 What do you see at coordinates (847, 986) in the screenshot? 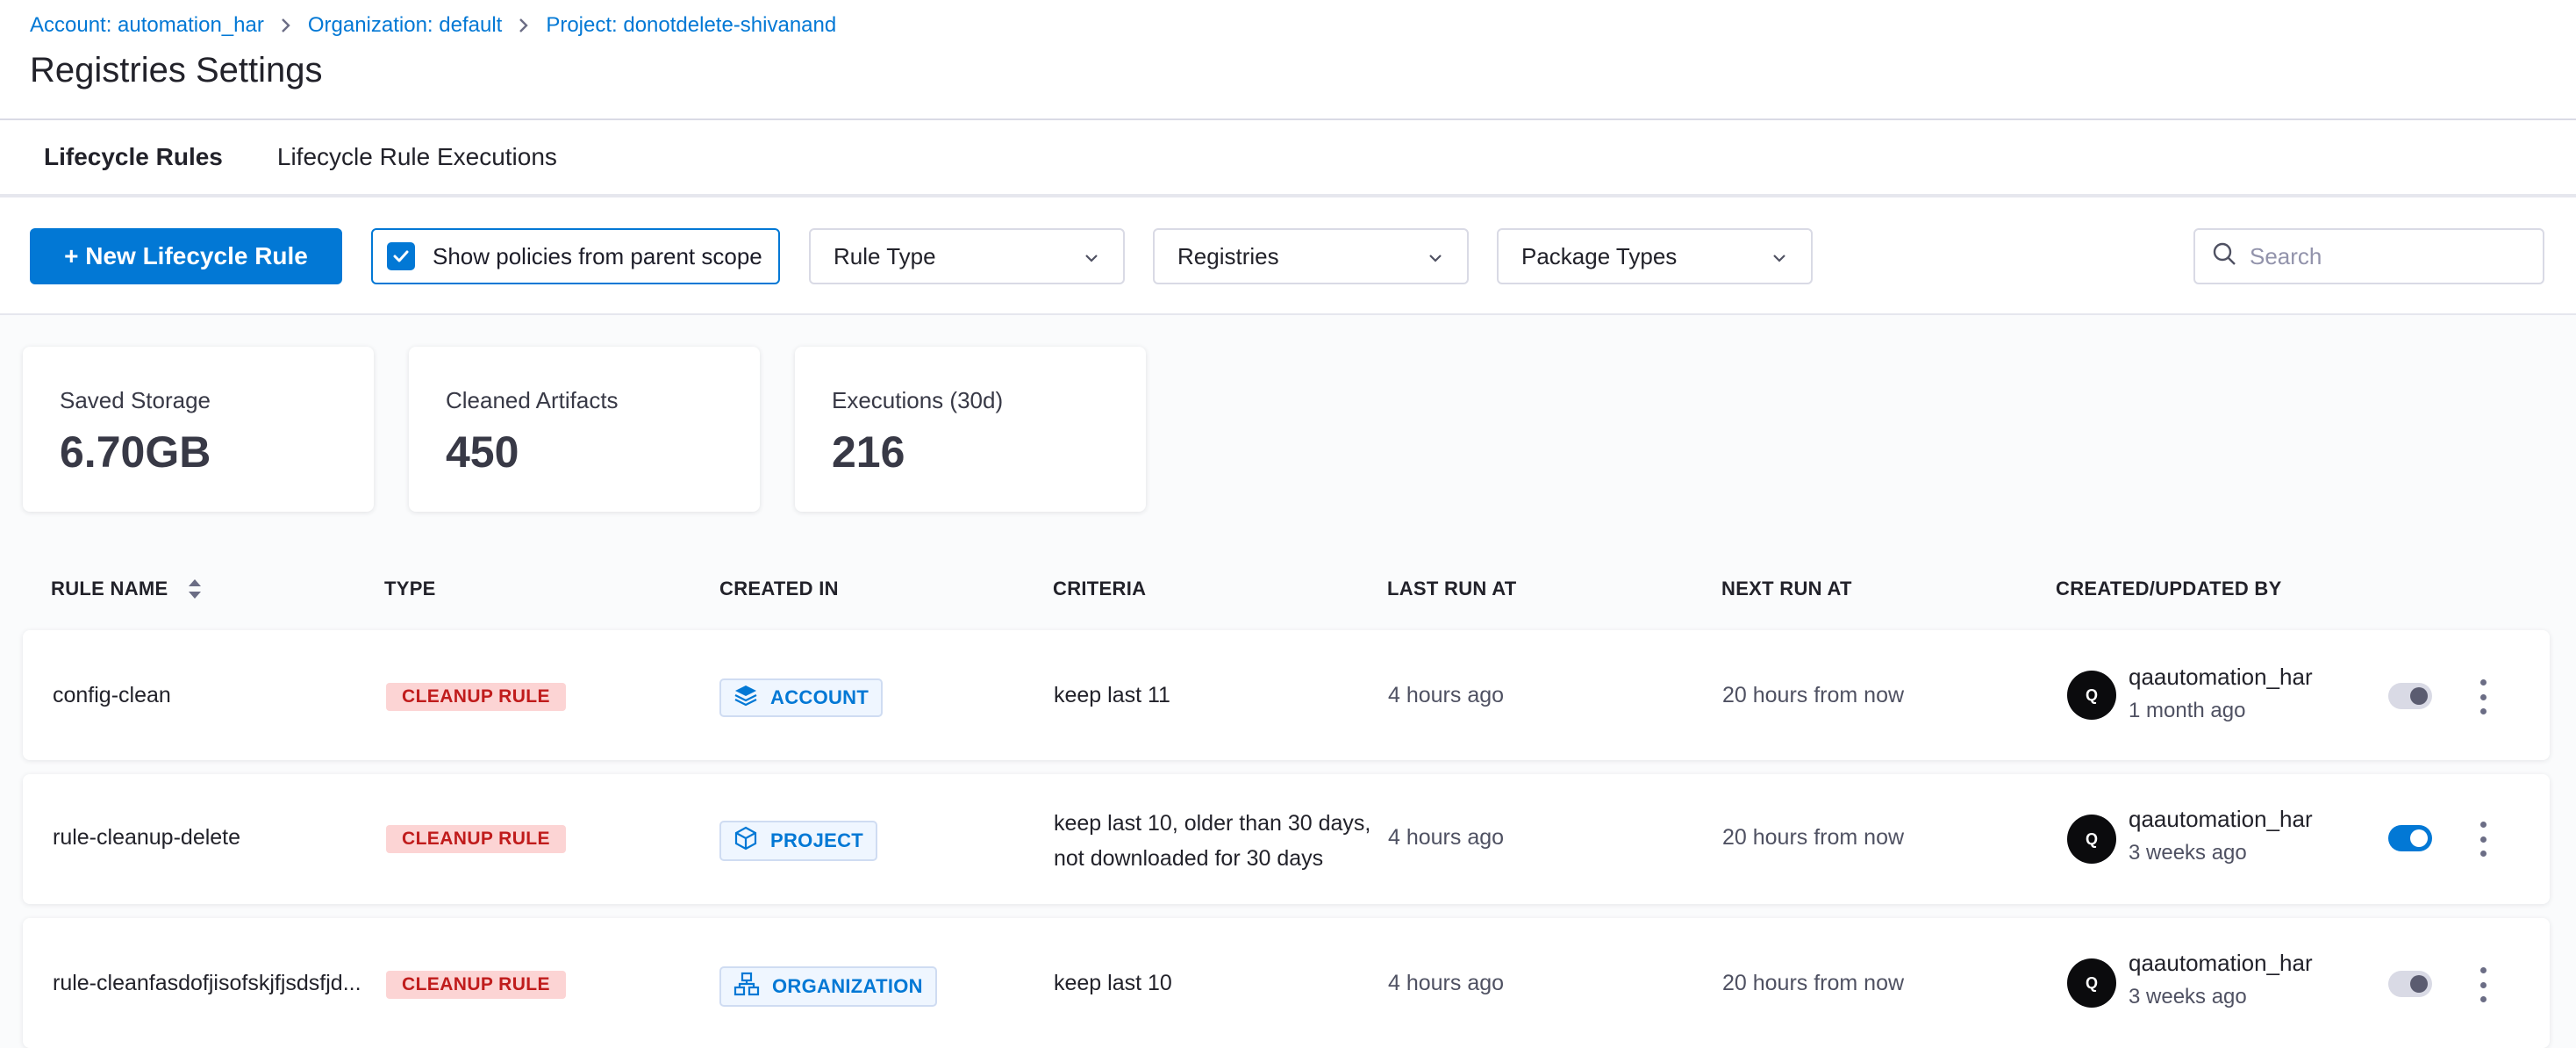
I see `scope-label: ORGANIZATION` at bounding box center [847, 986].